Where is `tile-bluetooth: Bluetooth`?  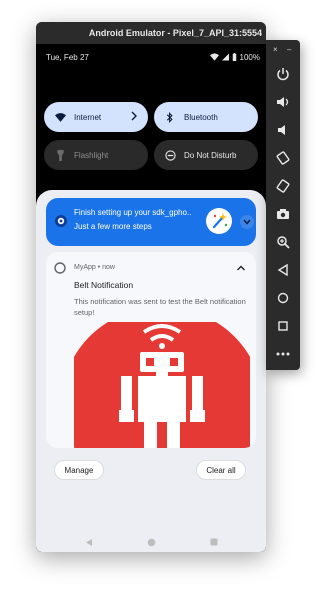 tile-bluetooth: Bluetooth is located at coordinates (206, 117).